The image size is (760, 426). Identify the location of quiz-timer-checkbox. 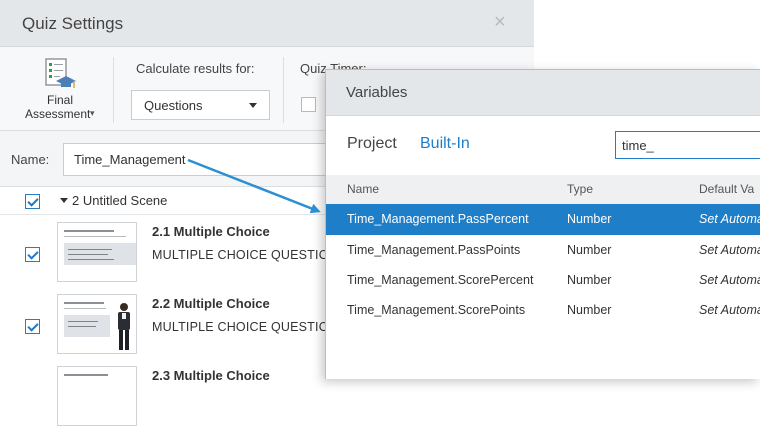
(308, 104).